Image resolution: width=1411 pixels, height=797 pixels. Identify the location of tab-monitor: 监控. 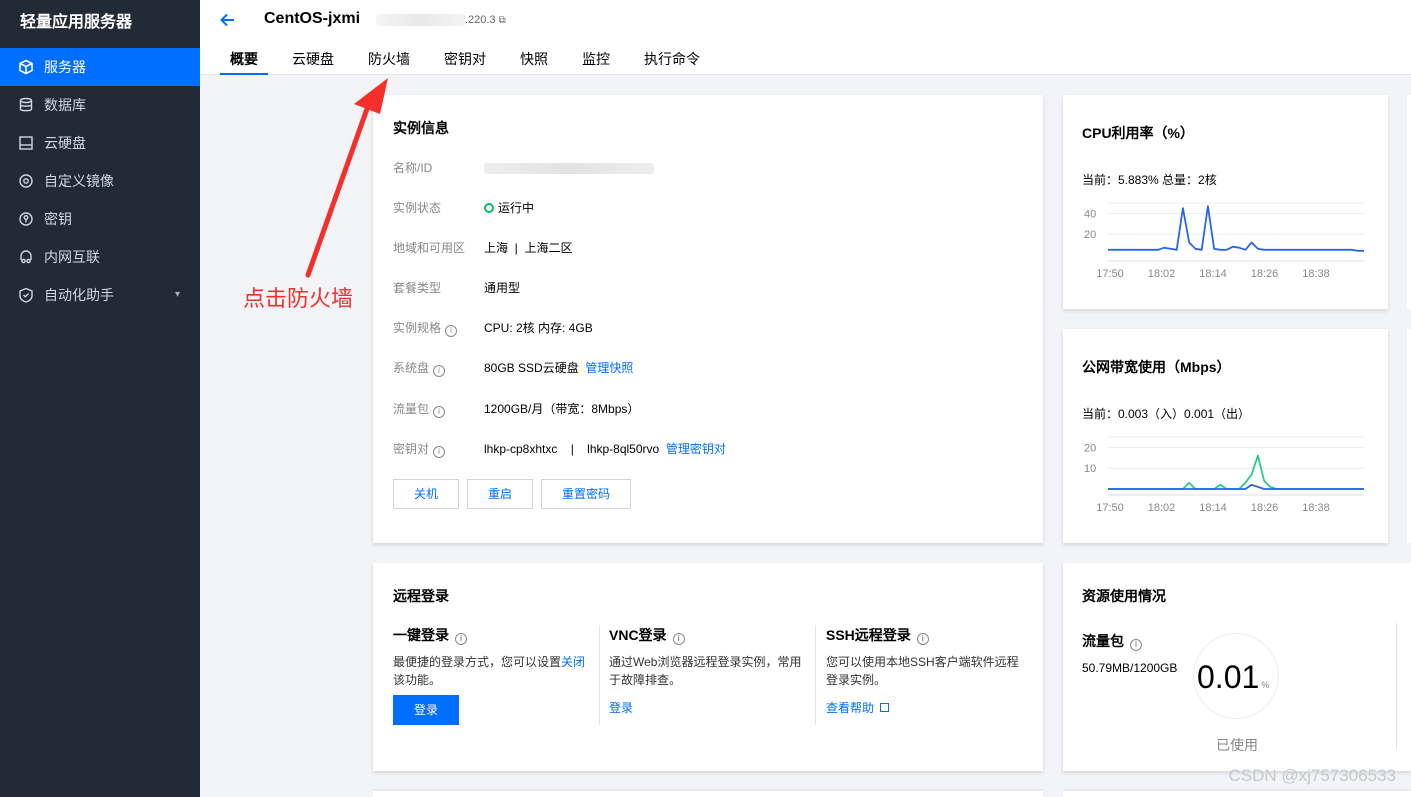
(596, 58).